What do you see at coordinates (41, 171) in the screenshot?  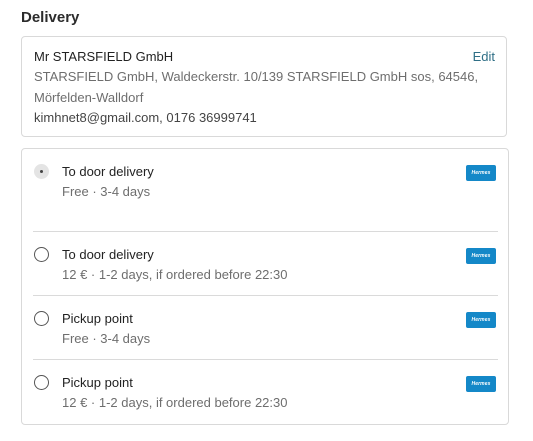 I see `radio-button-selected` at bounding box center [41, 171].